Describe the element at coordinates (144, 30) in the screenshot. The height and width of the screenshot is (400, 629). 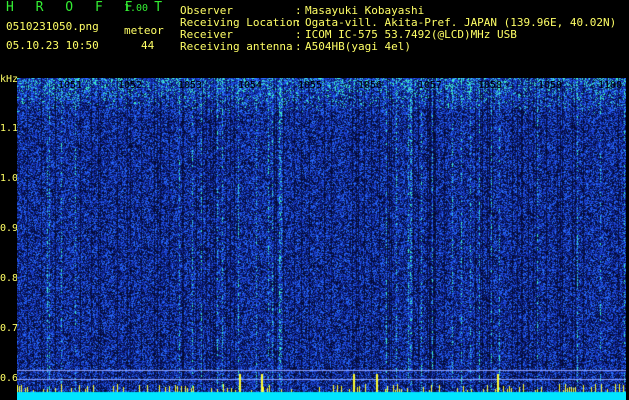
I see `meteor-label: meteor` at that location.